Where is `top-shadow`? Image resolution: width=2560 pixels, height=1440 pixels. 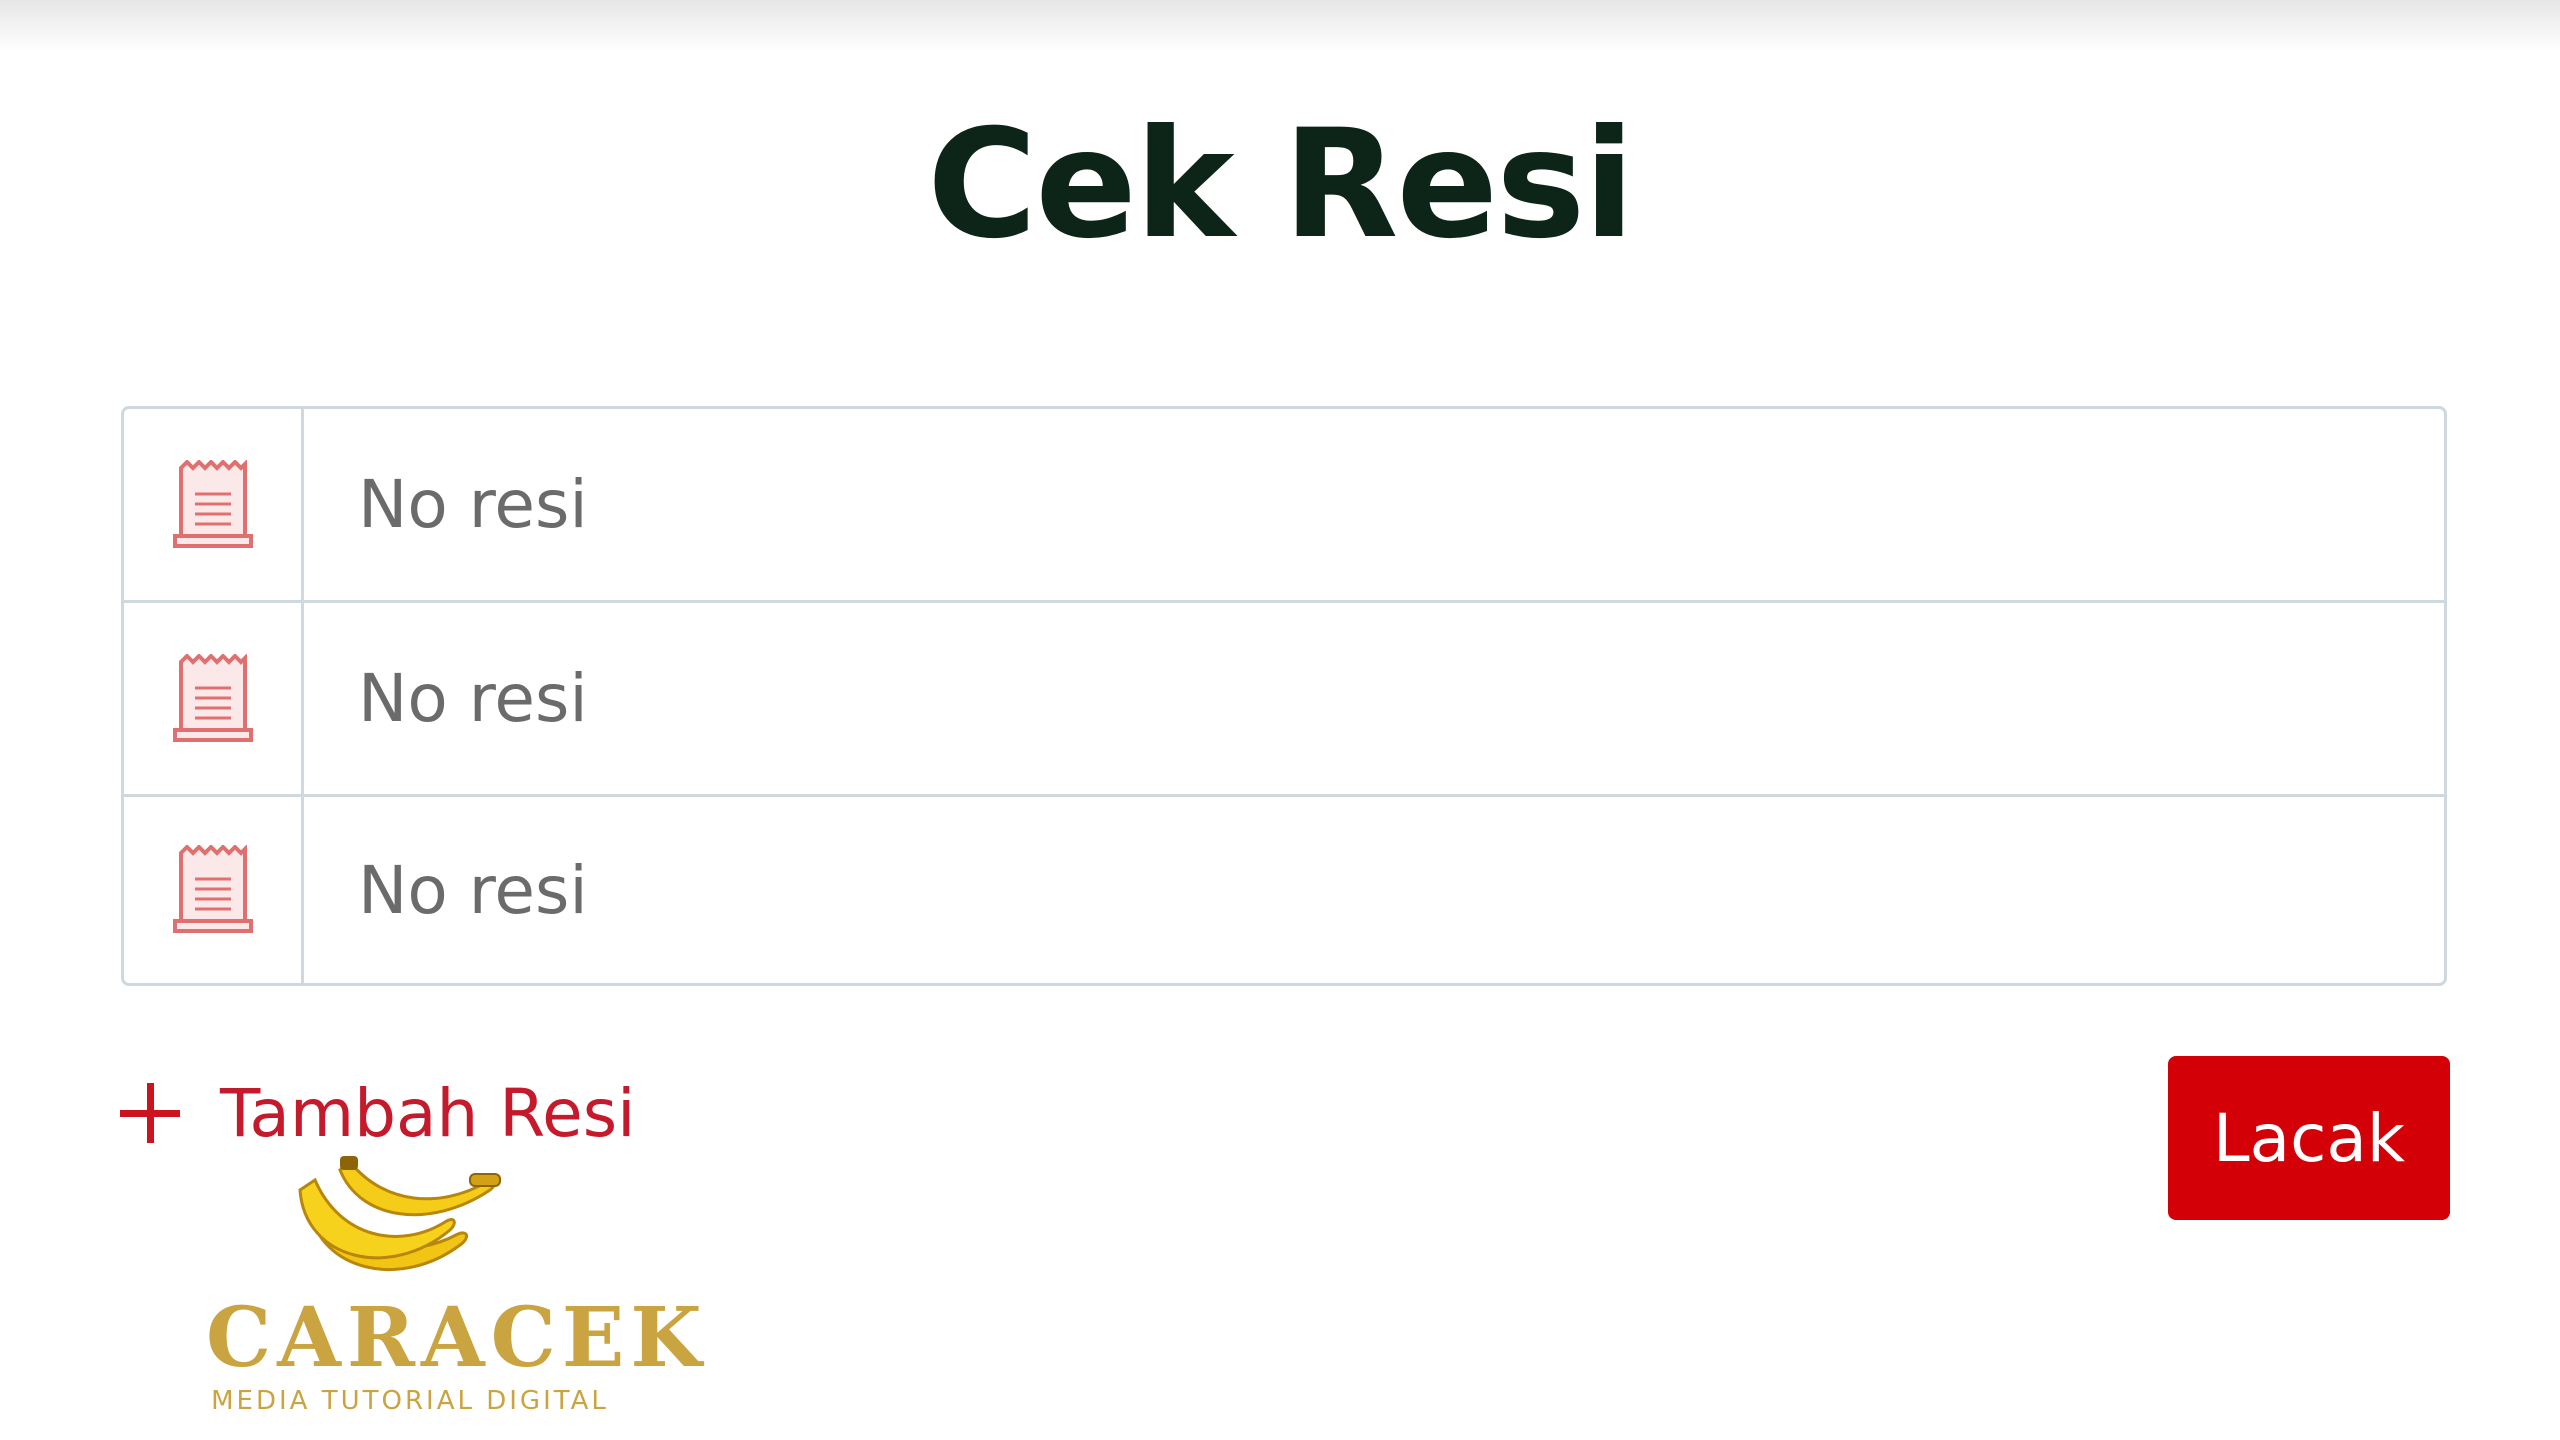 top-shadow is located at coordinates (1280, 26).